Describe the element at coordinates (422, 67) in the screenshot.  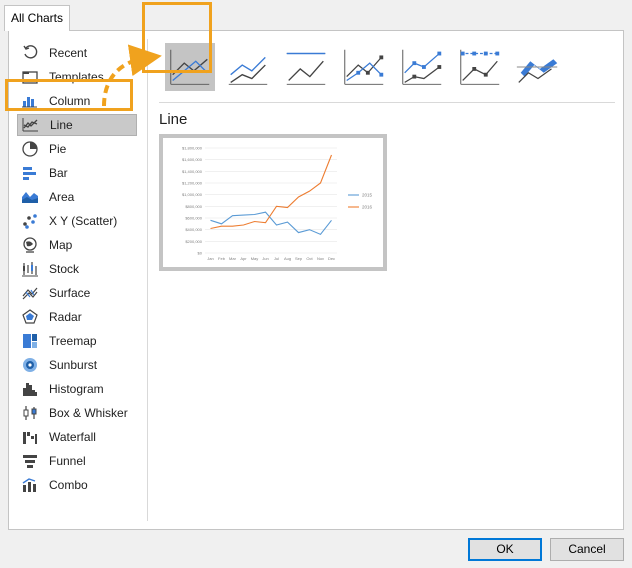
I see `stacked-line-with-markers-subtype-icon` at that location.